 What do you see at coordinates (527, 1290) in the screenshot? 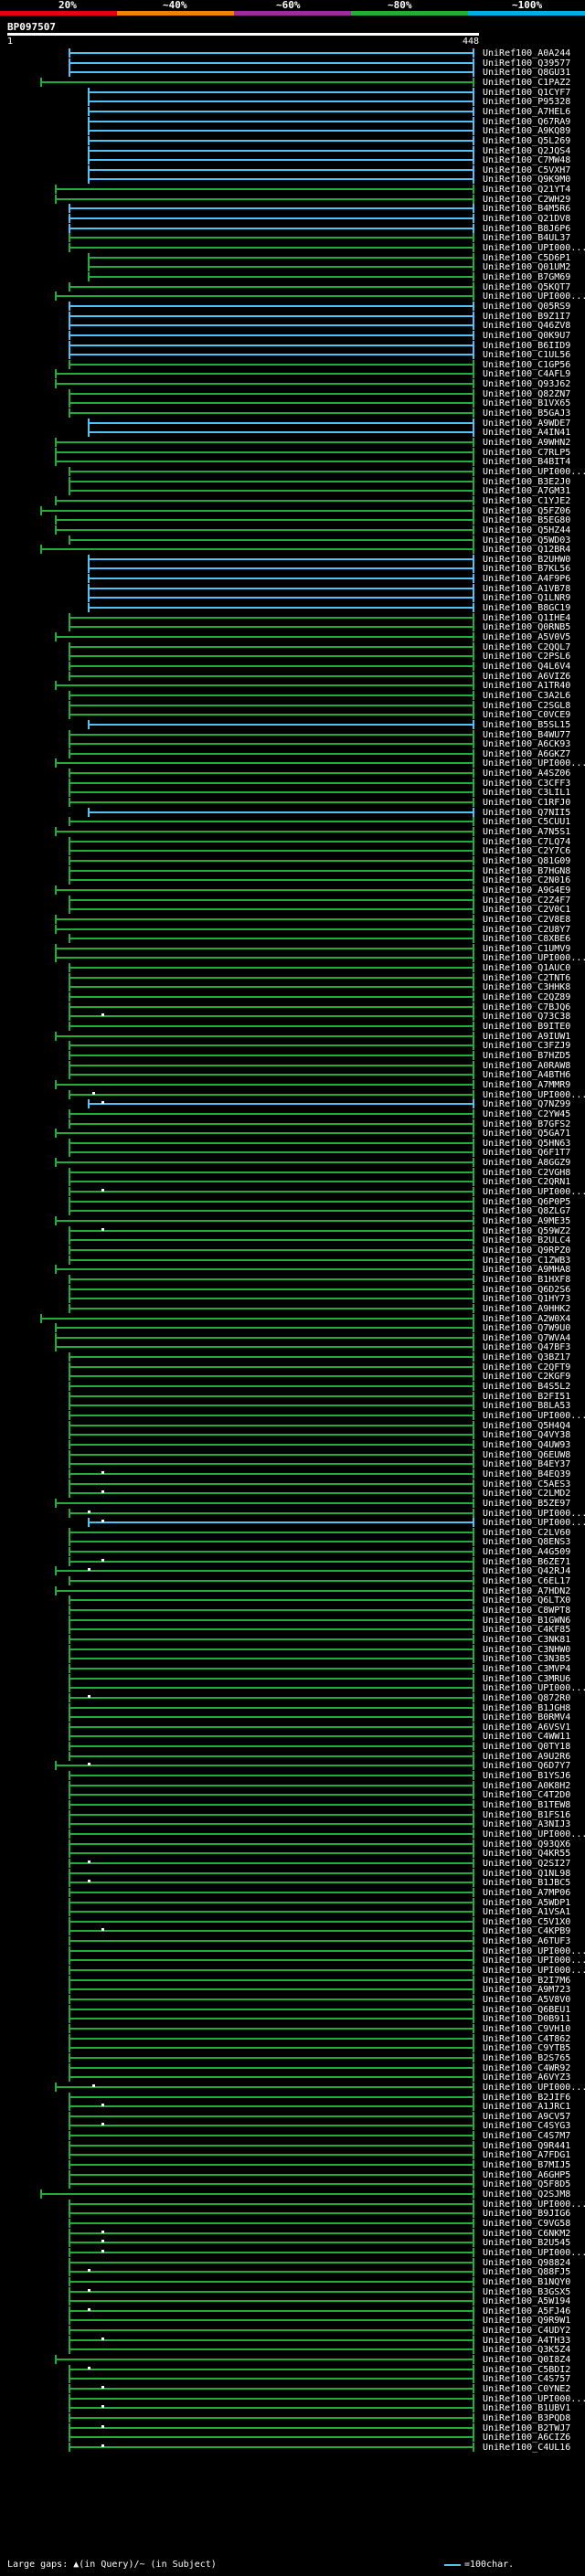
I see `hit-link: UniRef100_Q6D2S6` at bounding box center [527, 1290].